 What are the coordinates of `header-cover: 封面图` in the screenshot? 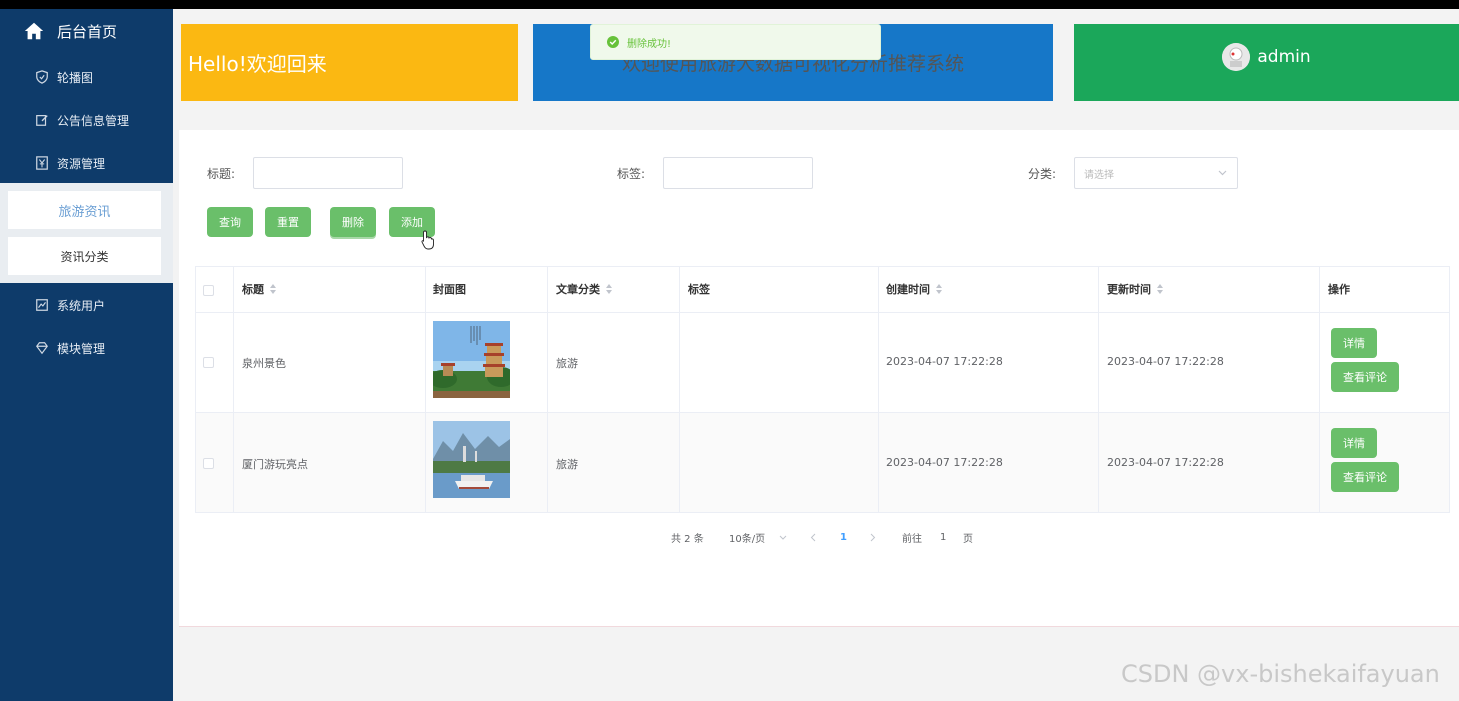 It's located at (449, 289).